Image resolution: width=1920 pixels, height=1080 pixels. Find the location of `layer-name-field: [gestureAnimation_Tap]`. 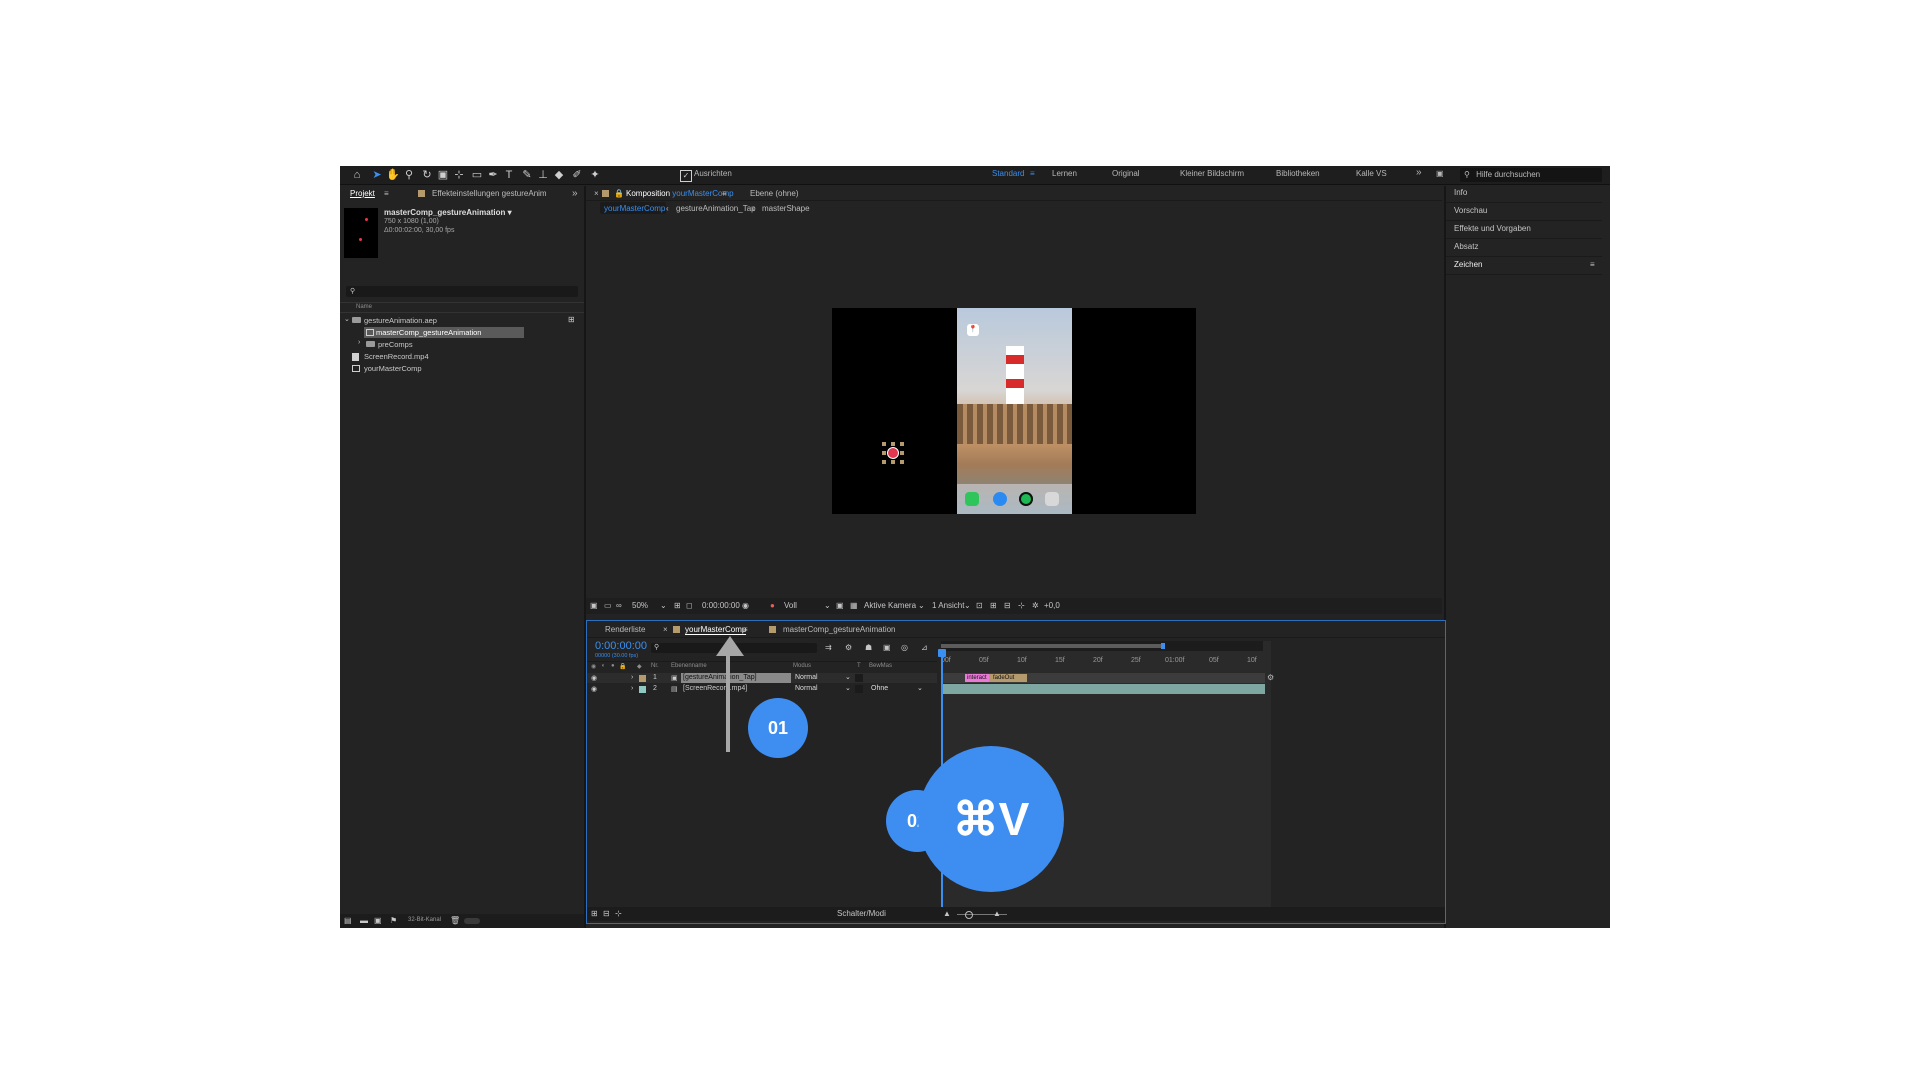

layer-name-field: [gestureAnimation_Tap] is located at coordinates (736, 678).